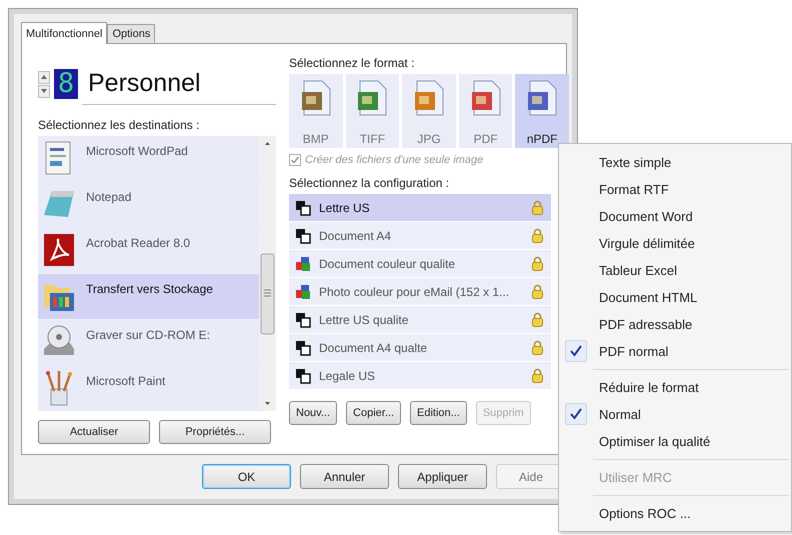 Image resolution: width=792 pixels, height=535 pixels. Describe the element at coordinates (148, 296) in the screenshot. I see `destination-item: Transfert vers Stockage` at that location.